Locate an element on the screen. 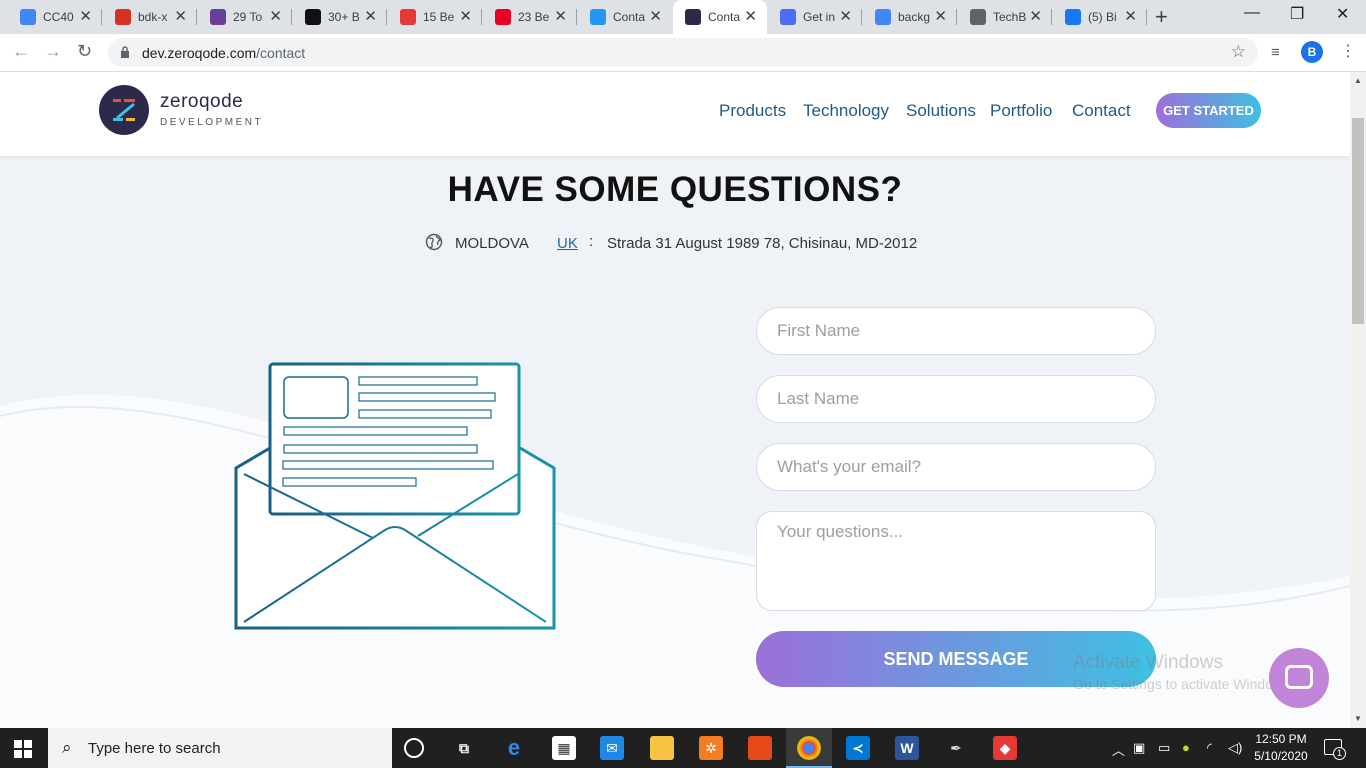 The image size is (1366, 768). browser-tab: Get in ✕ is located at coordinates (815, 17).